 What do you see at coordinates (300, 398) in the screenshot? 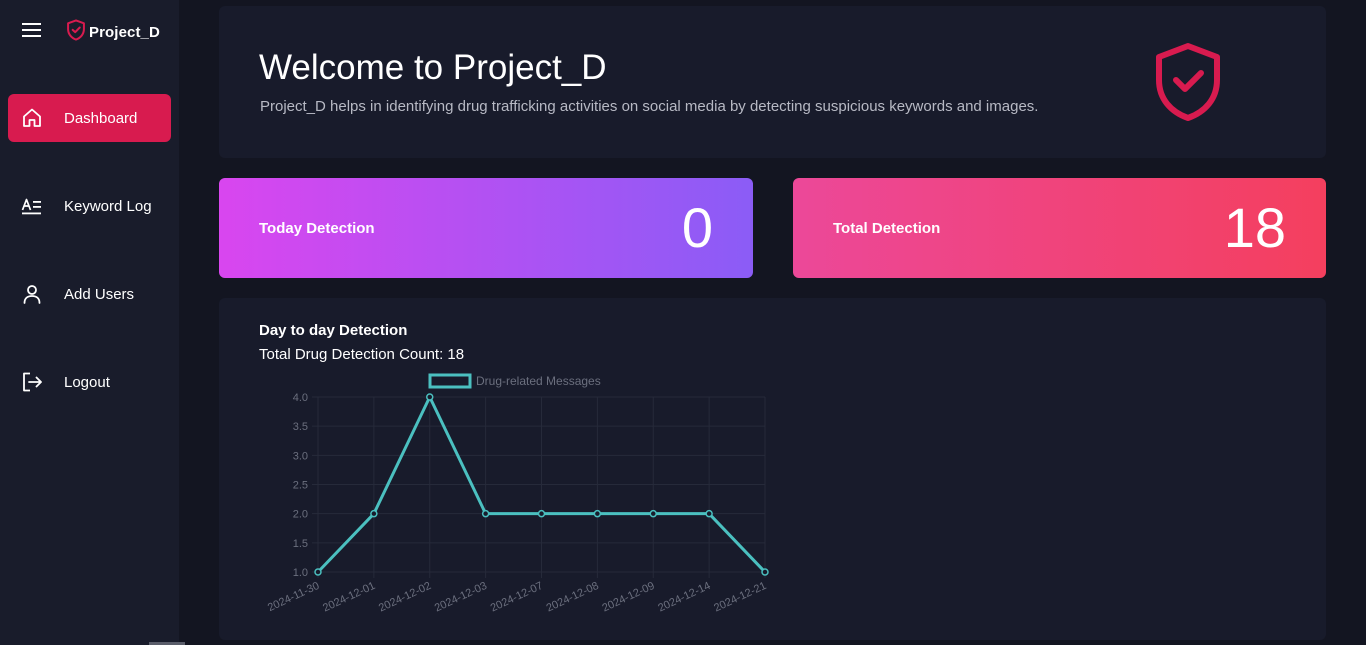
I see `y-tick-label: 4.0` at bounding box center [300, 398].